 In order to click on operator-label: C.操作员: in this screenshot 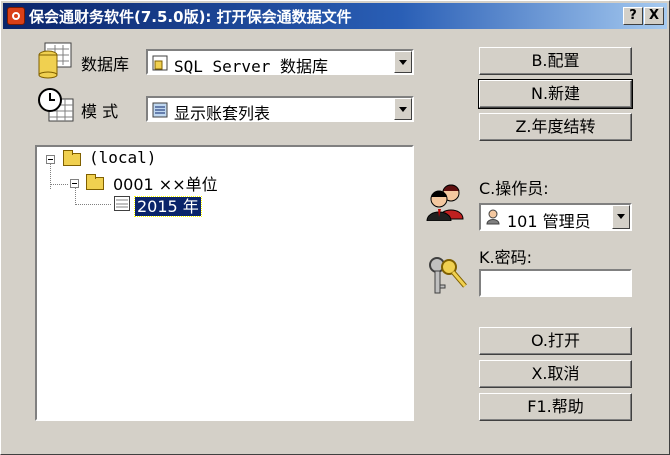, I will do `click(514, 188)`.